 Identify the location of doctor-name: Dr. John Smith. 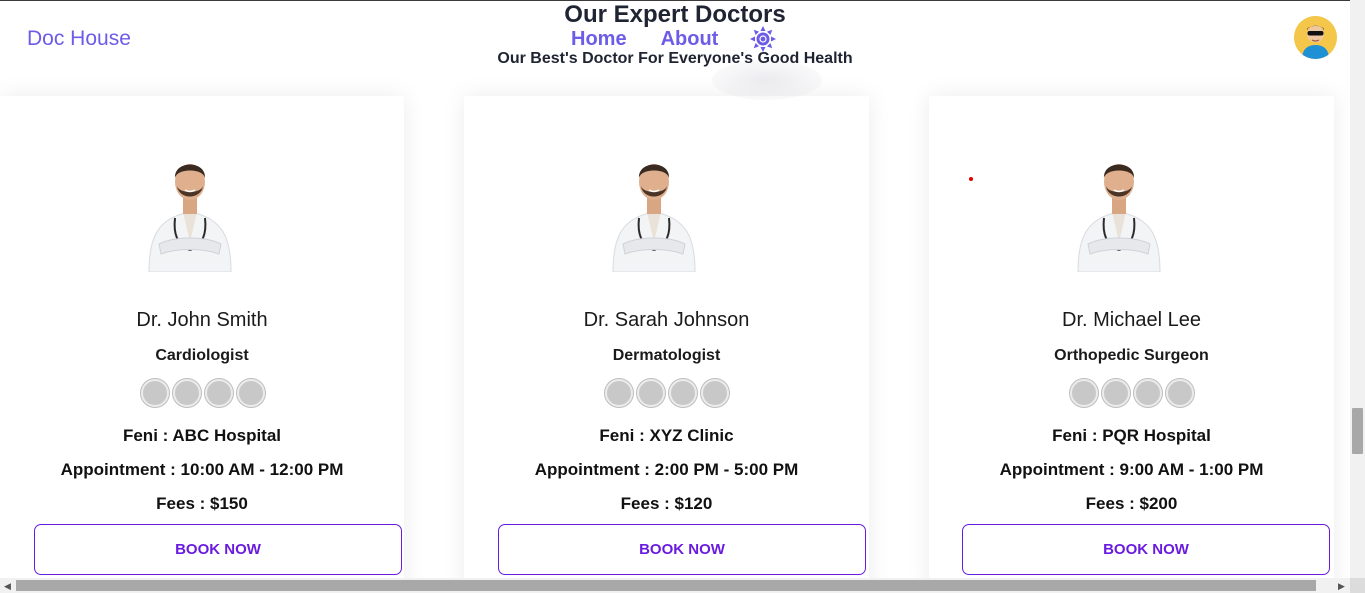
(202, 320).